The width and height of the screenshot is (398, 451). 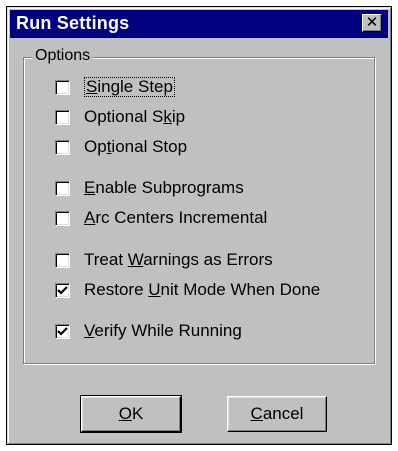 What do you see at coordinates (136, 146) in the screenshot?
I see `checkbox-label: Optional Stop` at bounding box center [136, 146].